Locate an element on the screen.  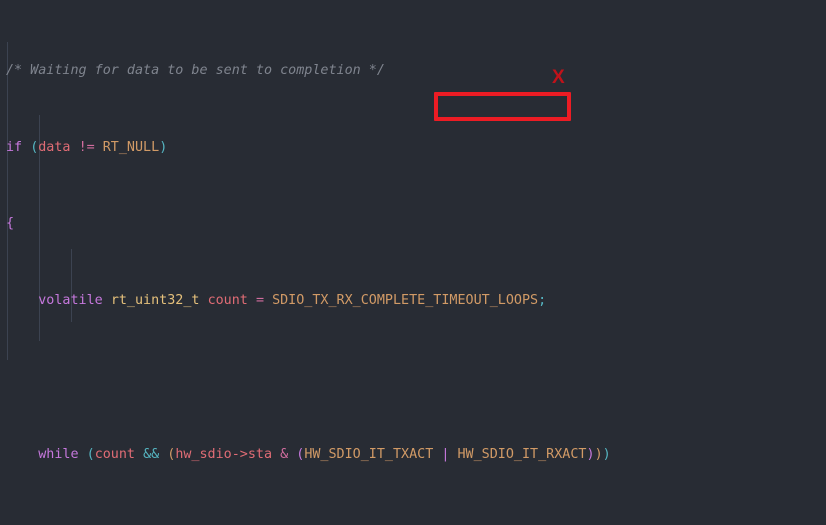
operator-bitwise-or: | is located at coordinates (445, 455).